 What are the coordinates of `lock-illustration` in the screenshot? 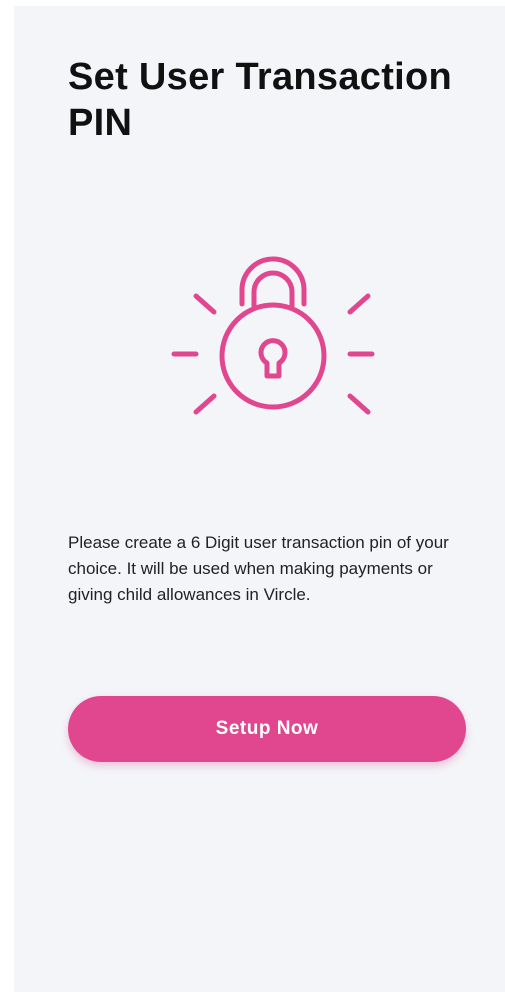 It's located at (273, 341).